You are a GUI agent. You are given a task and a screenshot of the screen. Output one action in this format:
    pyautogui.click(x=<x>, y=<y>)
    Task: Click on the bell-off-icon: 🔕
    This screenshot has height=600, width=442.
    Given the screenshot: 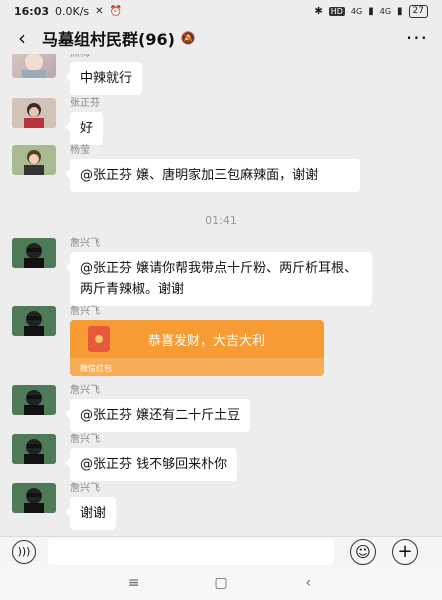 What is the action you would take?
    pyautogui.click(x=188, y=38)
    